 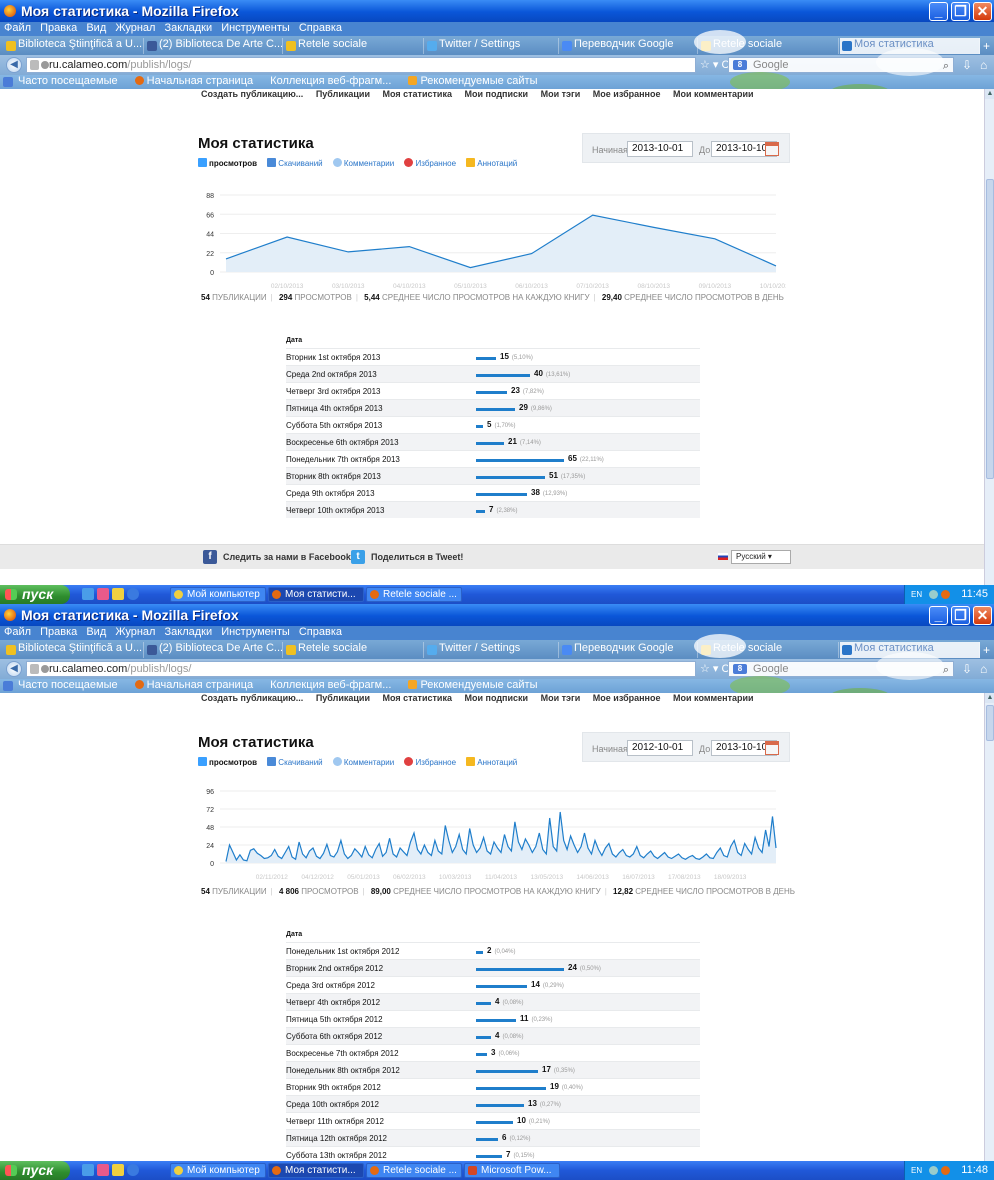 I want to click on bookmark-star-icon: ☆ ▾ C, so click(x=714, y=64).